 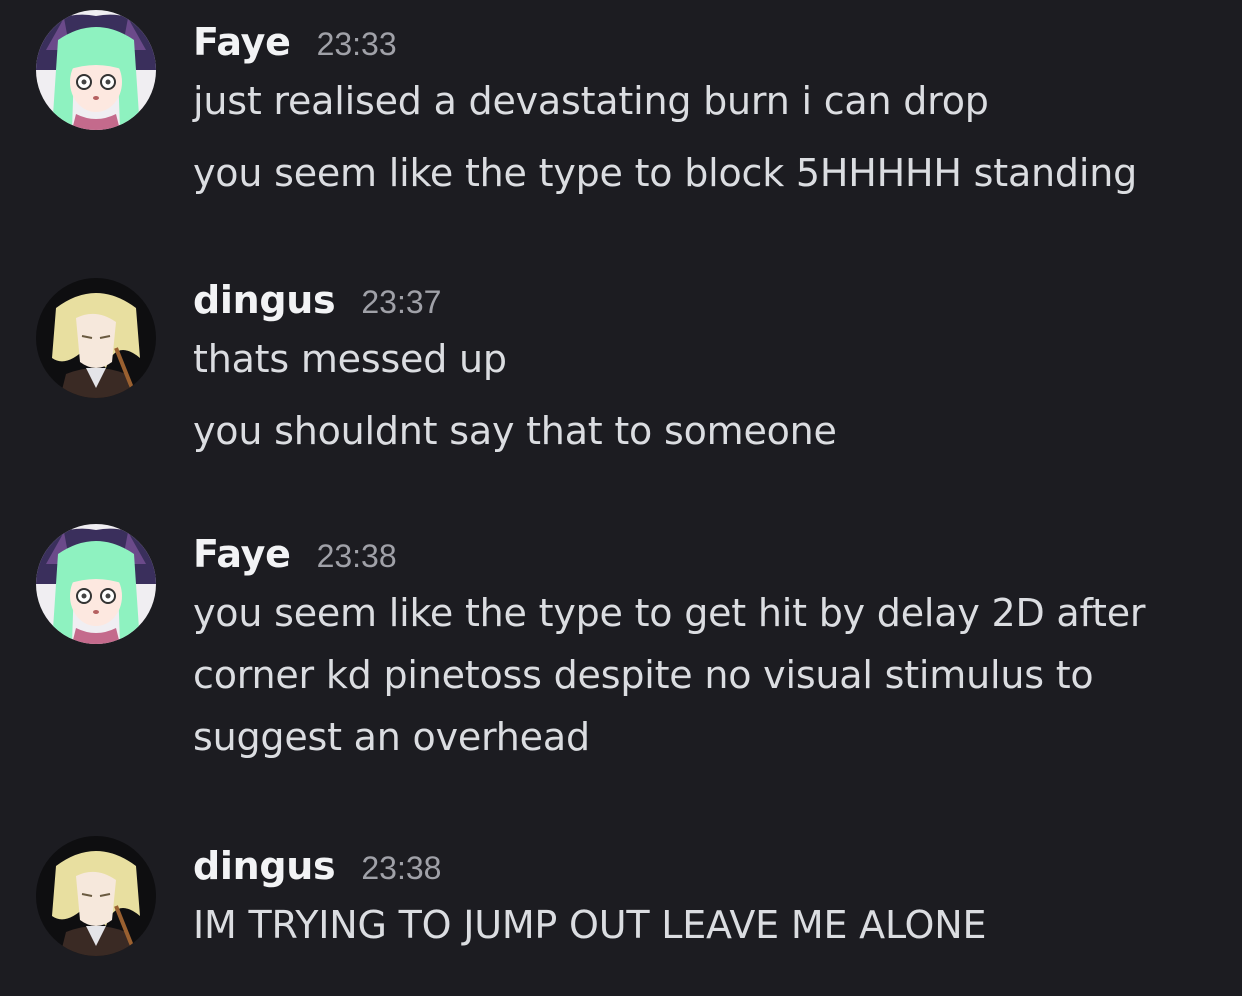 What do you see at coordinates (401, 302) in the screenshot?
I see `timestamp: 23:37` at bounding box center [401, 302].